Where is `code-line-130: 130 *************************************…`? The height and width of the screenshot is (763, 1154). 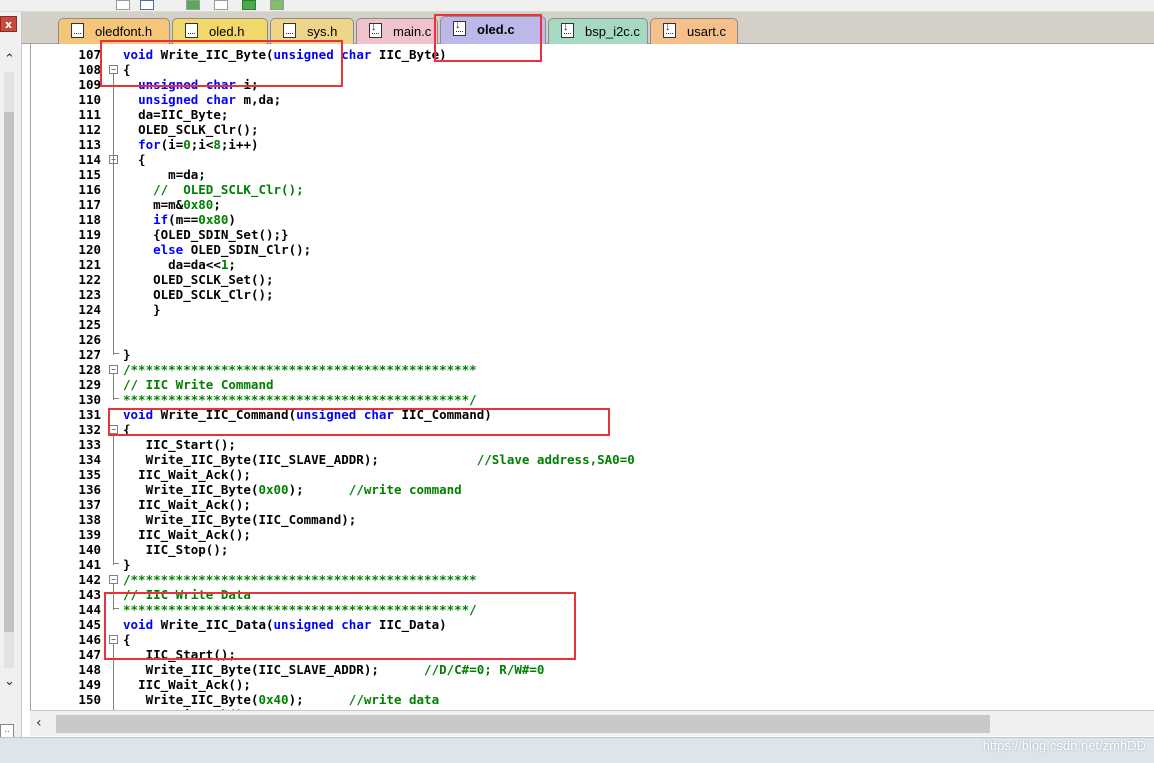 code-line-130: 130 *************************************… is located at coordinates (592, 399).